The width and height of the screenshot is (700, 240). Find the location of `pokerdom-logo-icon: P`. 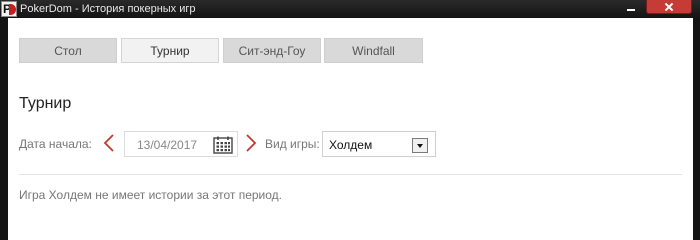

pokerdom-logo-icon: P is located at coordinates (9, 9).